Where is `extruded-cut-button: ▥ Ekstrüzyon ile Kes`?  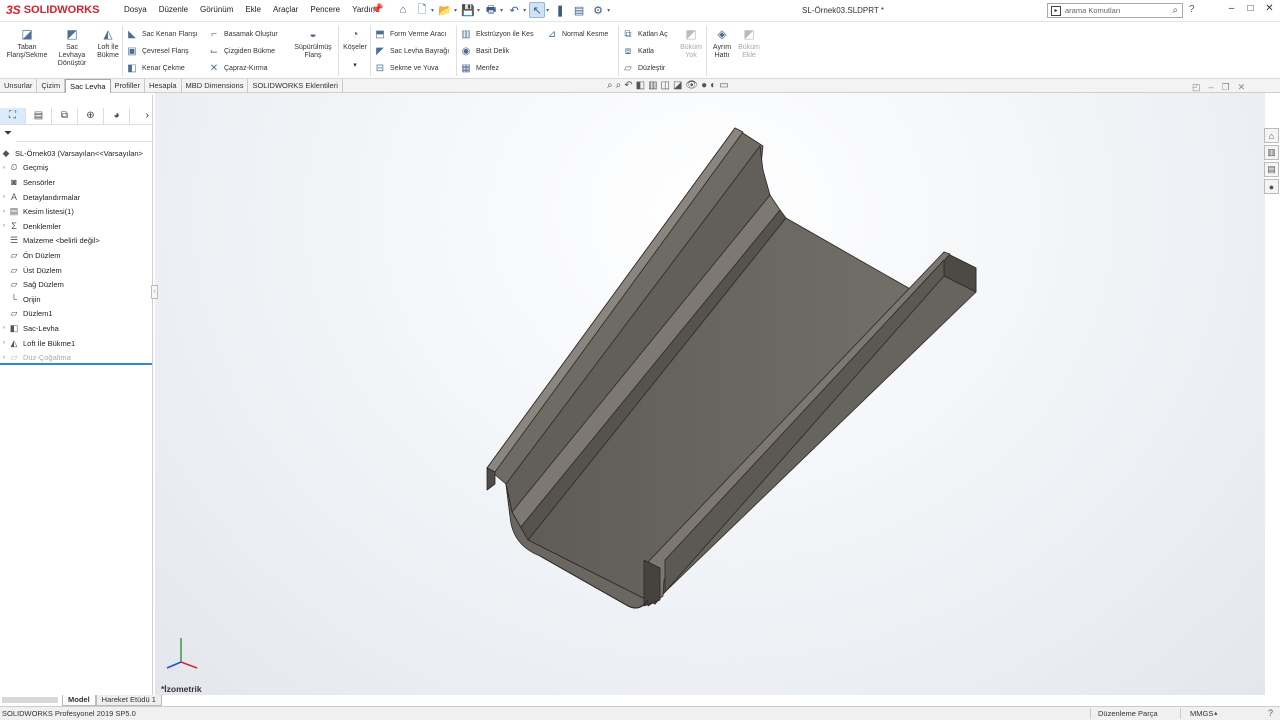 extruded-cut-button: ▥ Ekstrüzyon ile Kes is located at coordinates (496, 34).